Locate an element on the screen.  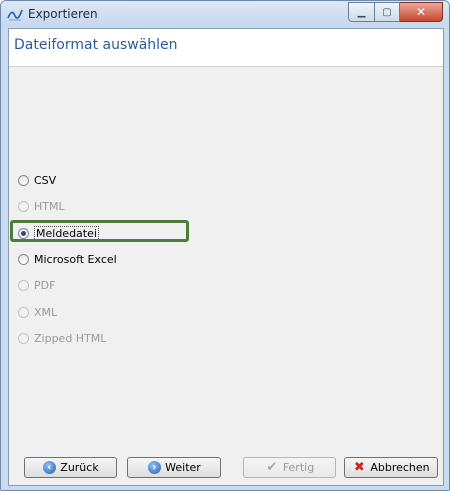
radio-option-microsoft-excel: Microsoft Excel is located at coordinates (67, 259).